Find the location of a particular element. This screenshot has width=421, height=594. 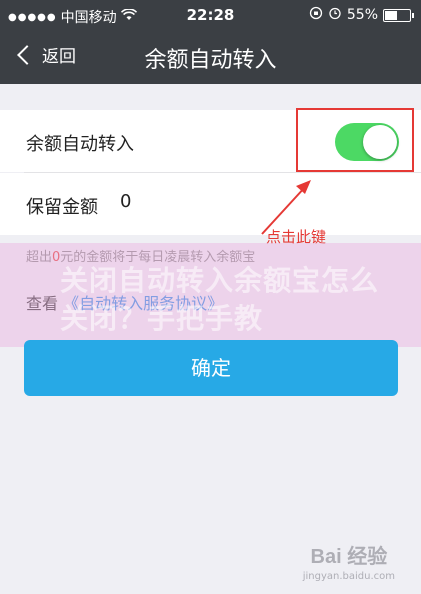

confirm-button: 确定 is located at coordinates (211, 368).